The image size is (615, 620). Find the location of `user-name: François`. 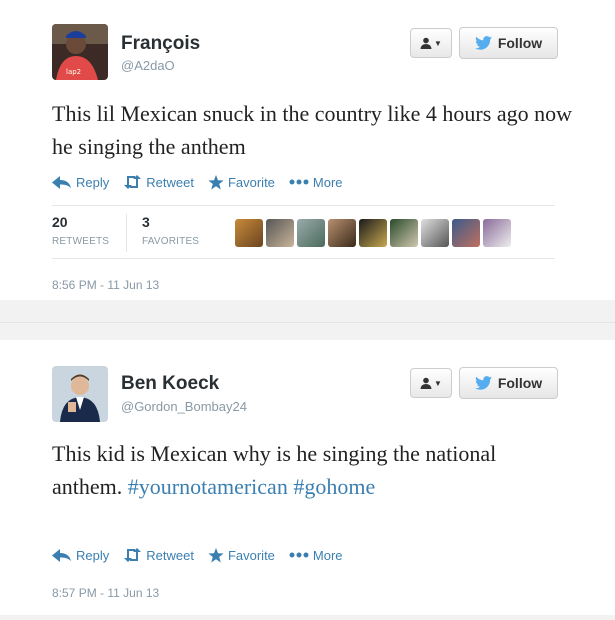

user-name: François is located at coordinates (160, 44).